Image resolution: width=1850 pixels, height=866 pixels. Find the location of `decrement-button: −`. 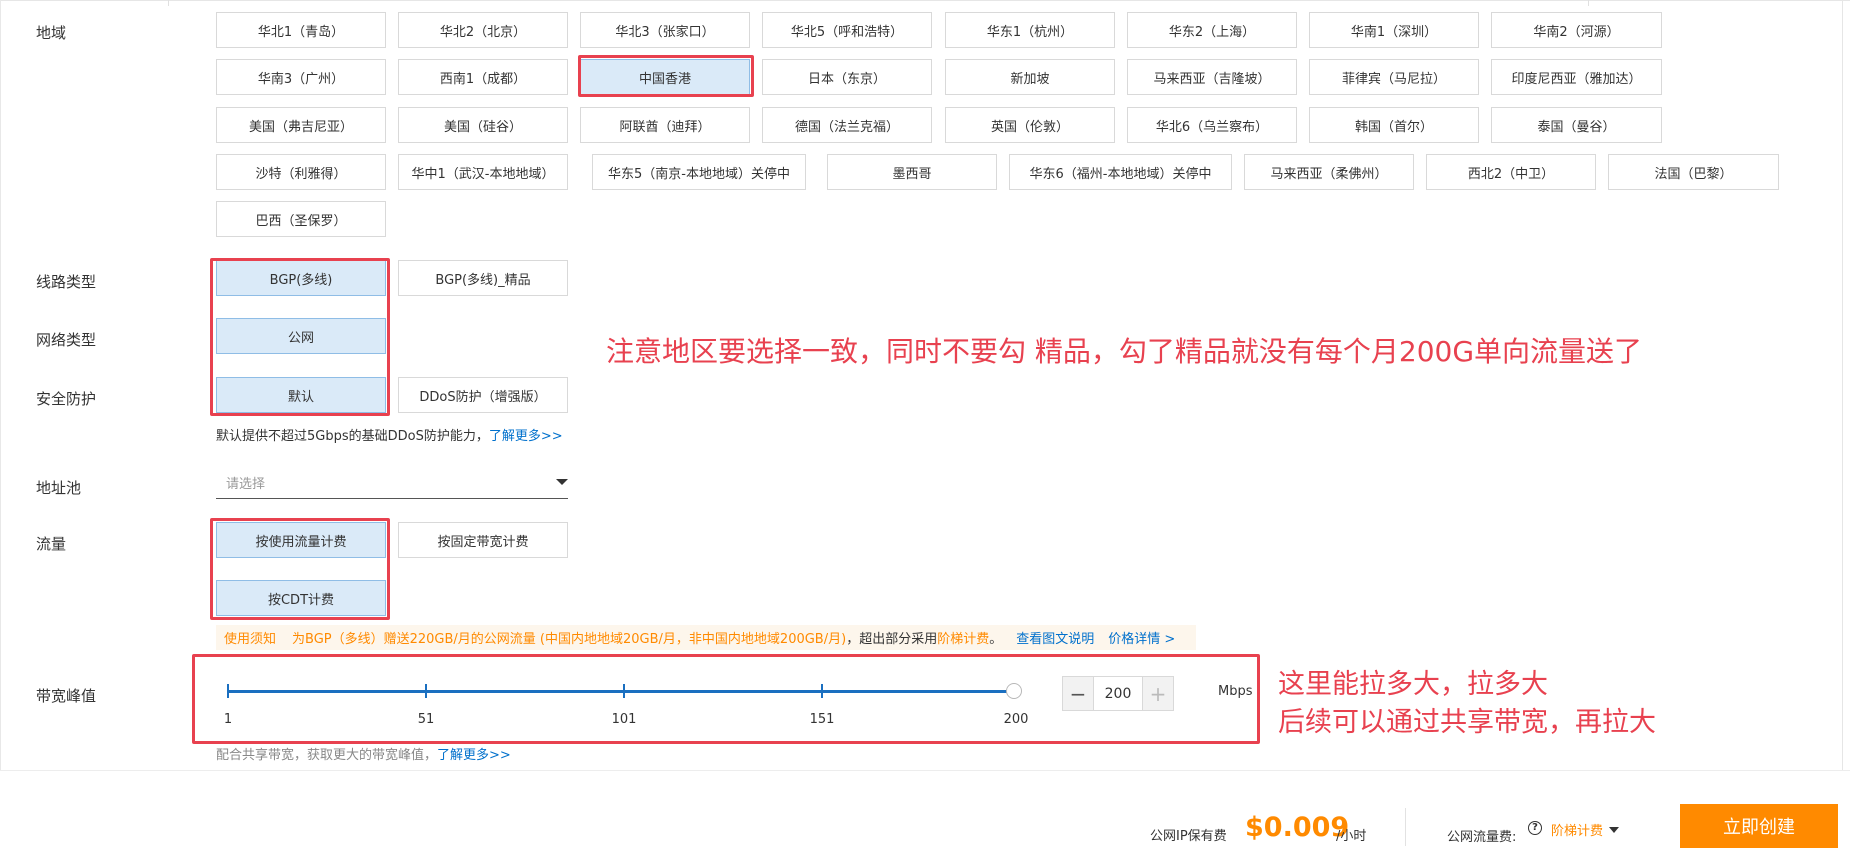

decrement-button: − is located at coordinates (1078, 693).